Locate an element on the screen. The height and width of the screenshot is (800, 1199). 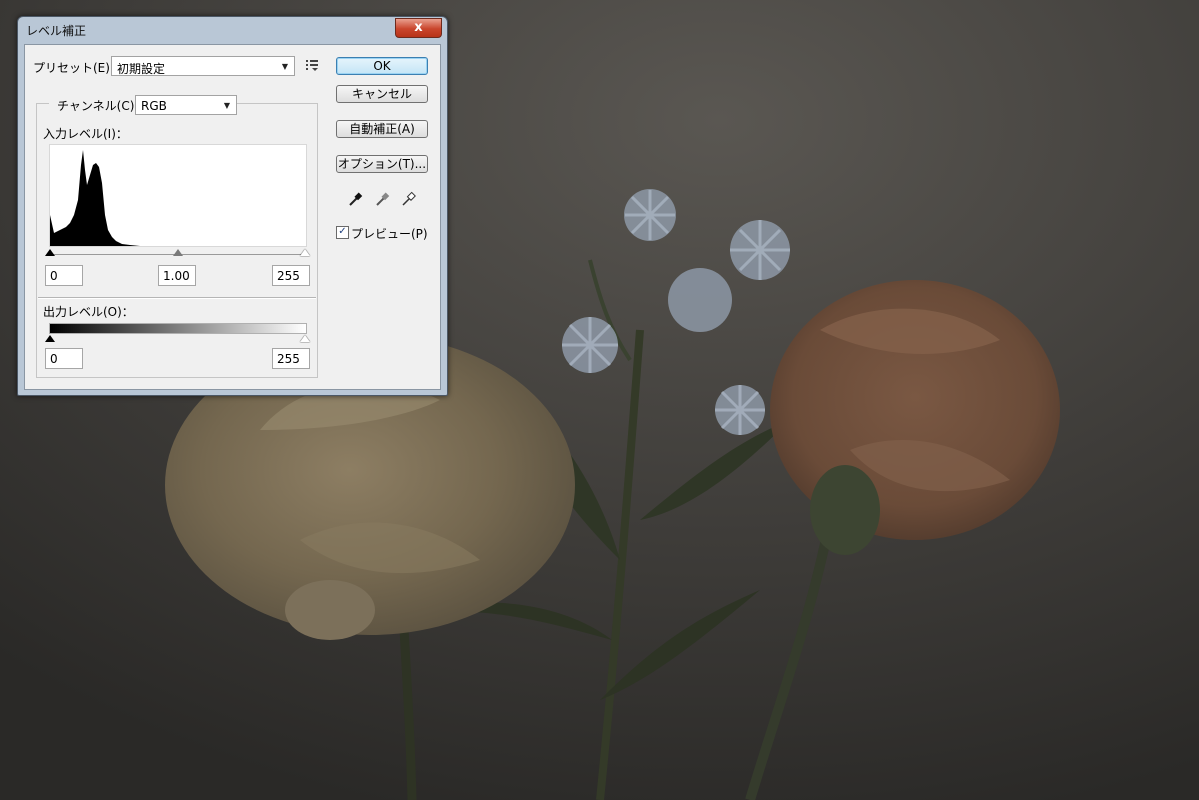
output-levels-label: 出力レベル(O)： is located at coordinates (88, 312).